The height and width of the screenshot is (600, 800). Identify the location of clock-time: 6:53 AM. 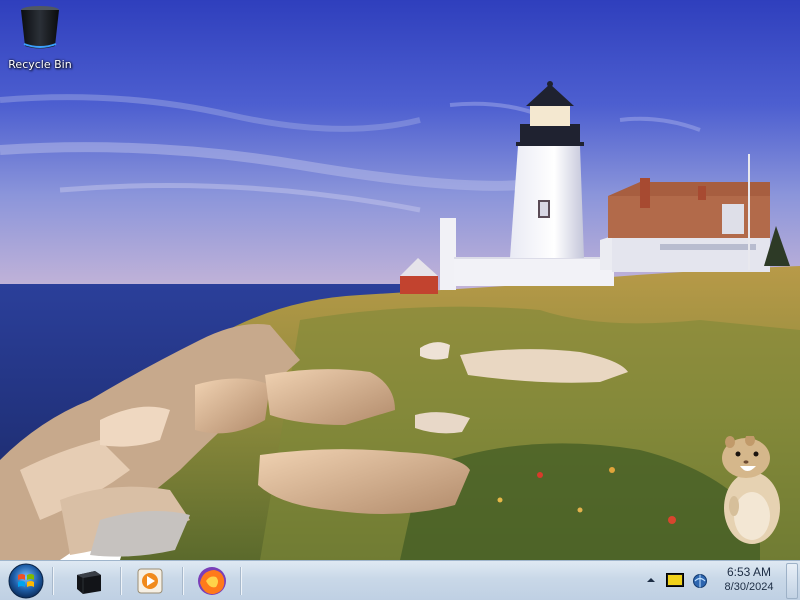
(749, 572).